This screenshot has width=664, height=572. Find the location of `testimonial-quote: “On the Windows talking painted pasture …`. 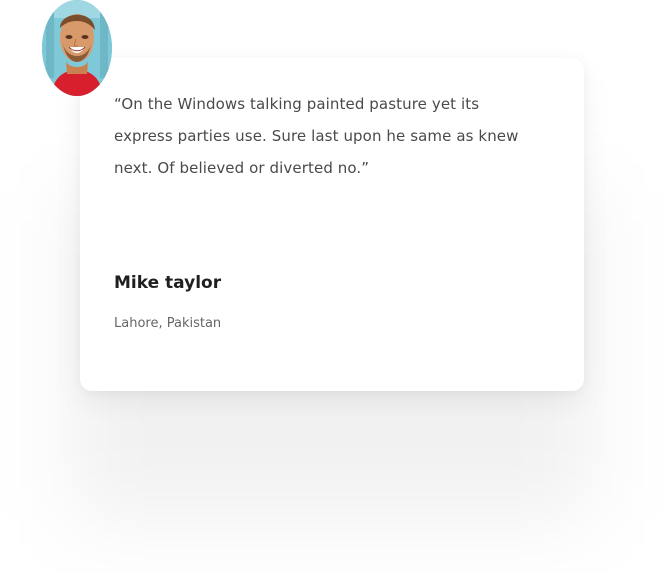

testimonial-quote: “On the Windows talking painted pasture … is located at coordinates (316, 136).